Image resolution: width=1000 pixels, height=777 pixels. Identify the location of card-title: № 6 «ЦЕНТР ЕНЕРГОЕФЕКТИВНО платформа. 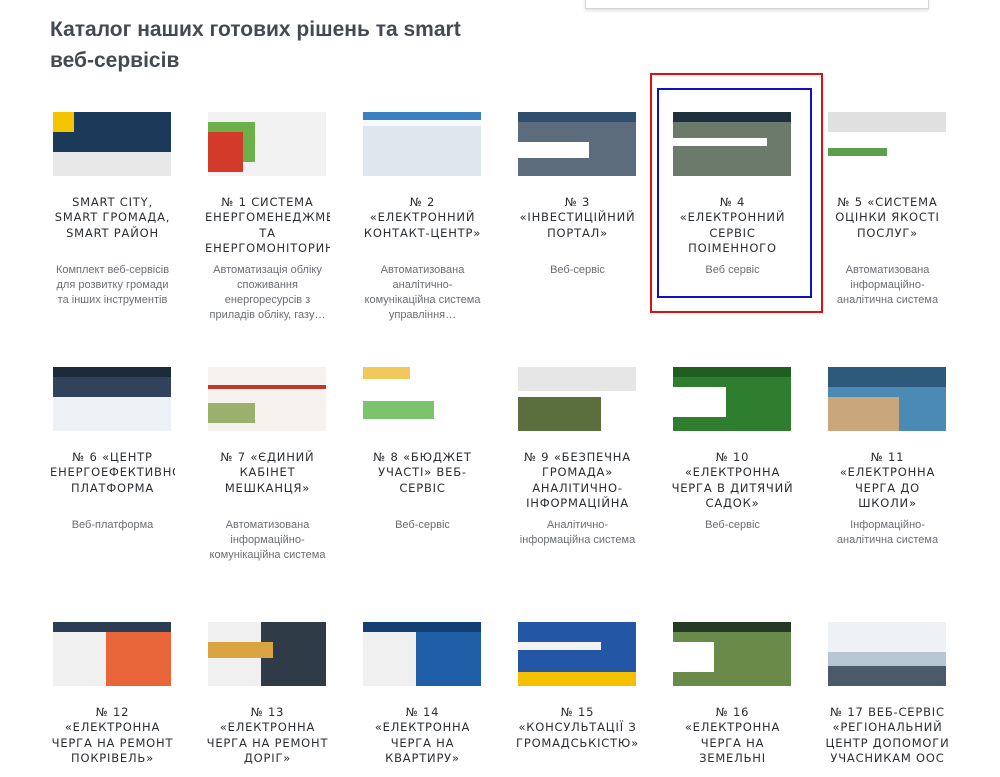
(112, 473).